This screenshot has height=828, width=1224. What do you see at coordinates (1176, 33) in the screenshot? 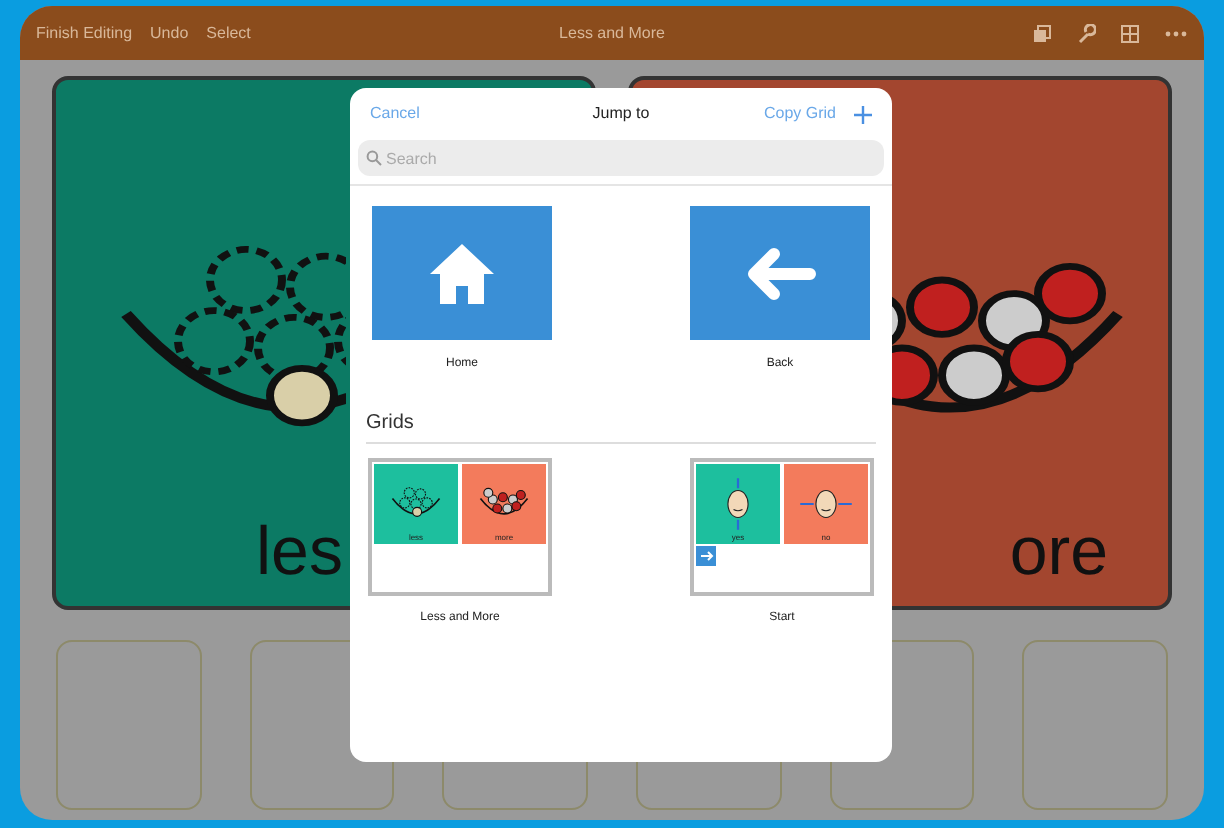
I see `more-icon` at bounding box center [1176, 33].